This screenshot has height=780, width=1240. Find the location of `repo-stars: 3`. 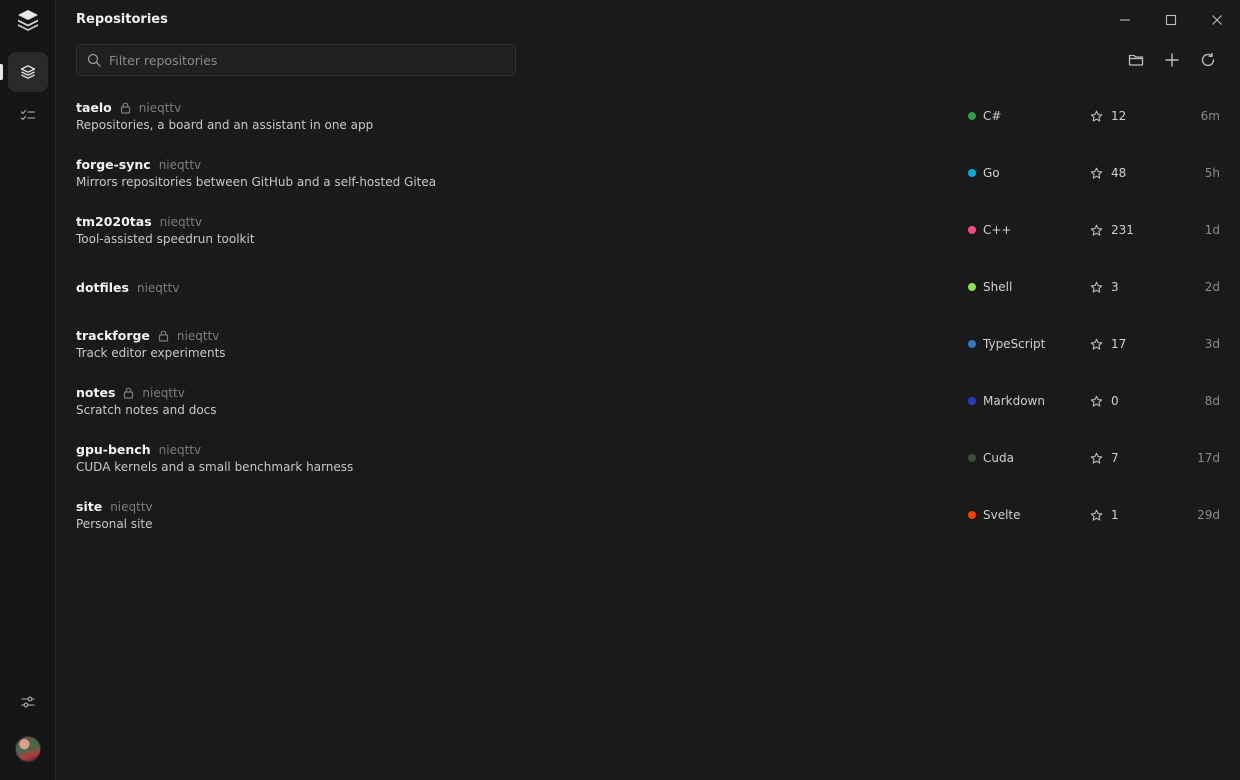

repo-stars: 3 is located at coordinates (1104, 287).